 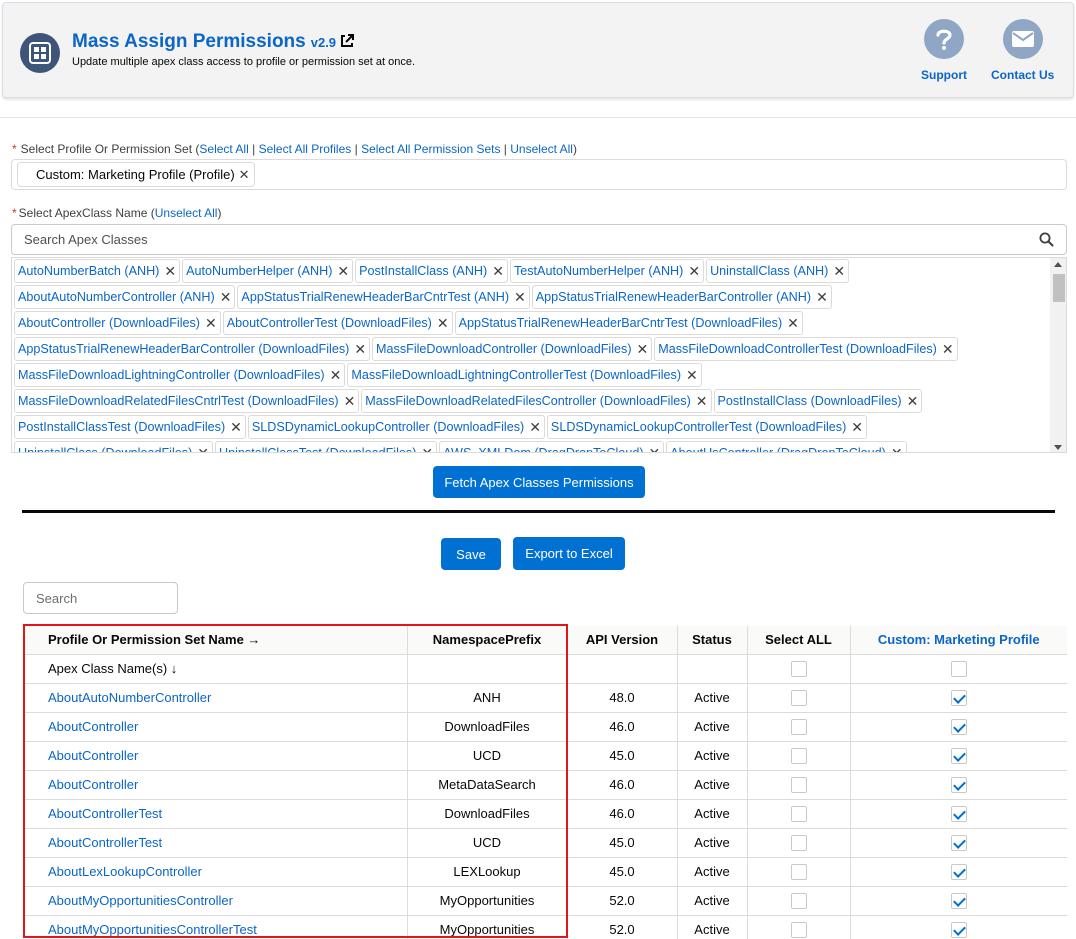 I want to click on scroll-thumb, so click(x=1059, y=288).